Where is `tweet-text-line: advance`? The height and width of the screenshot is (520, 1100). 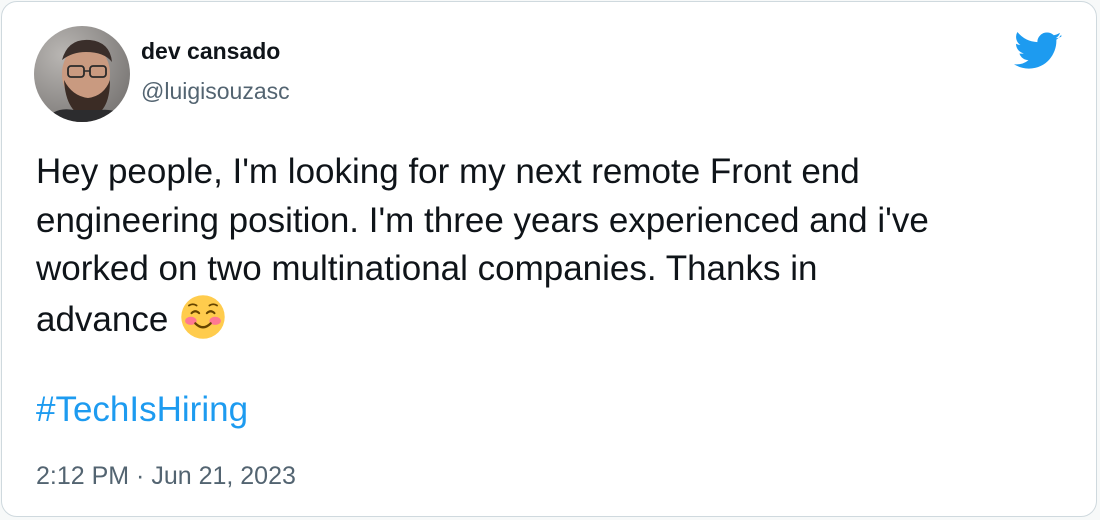 tweet-text-line: advance is located at coordinates (102, 319).